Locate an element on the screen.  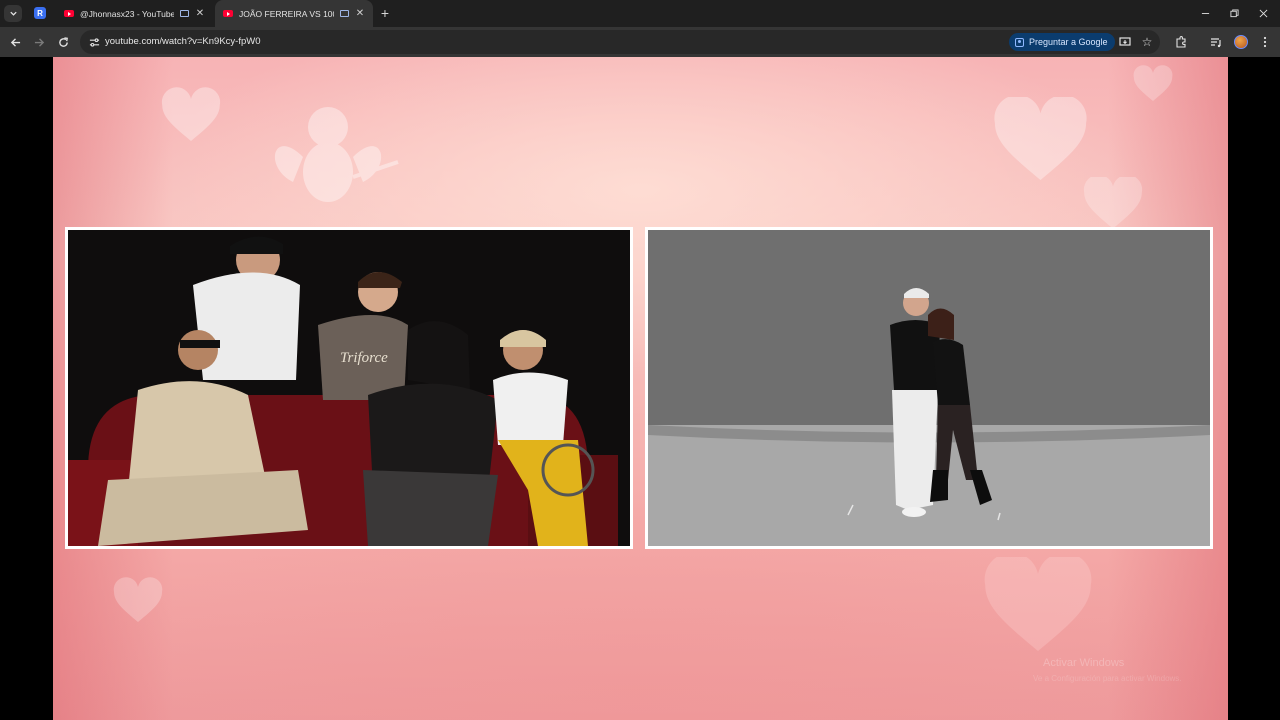
shirt-text: Triforce is located at coordinates (364, 358).